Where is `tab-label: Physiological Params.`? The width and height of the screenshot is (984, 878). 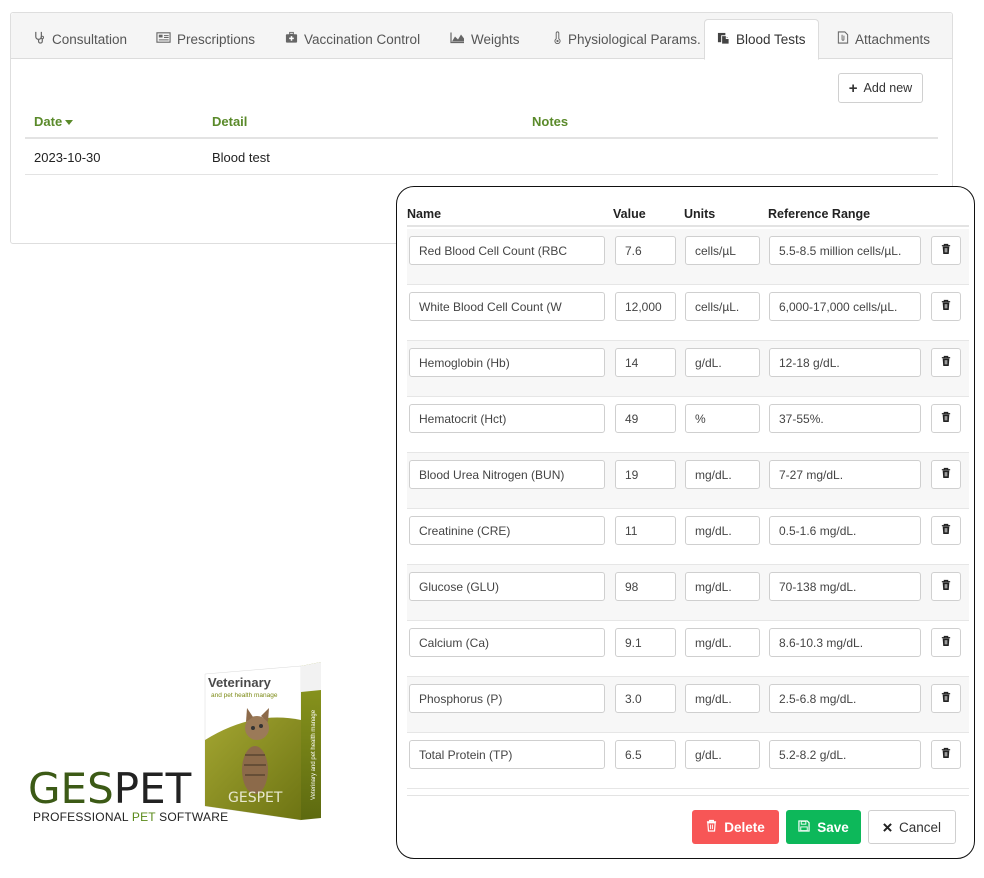
tab-label: Physiological Params. is located at coordinates (634, 39).